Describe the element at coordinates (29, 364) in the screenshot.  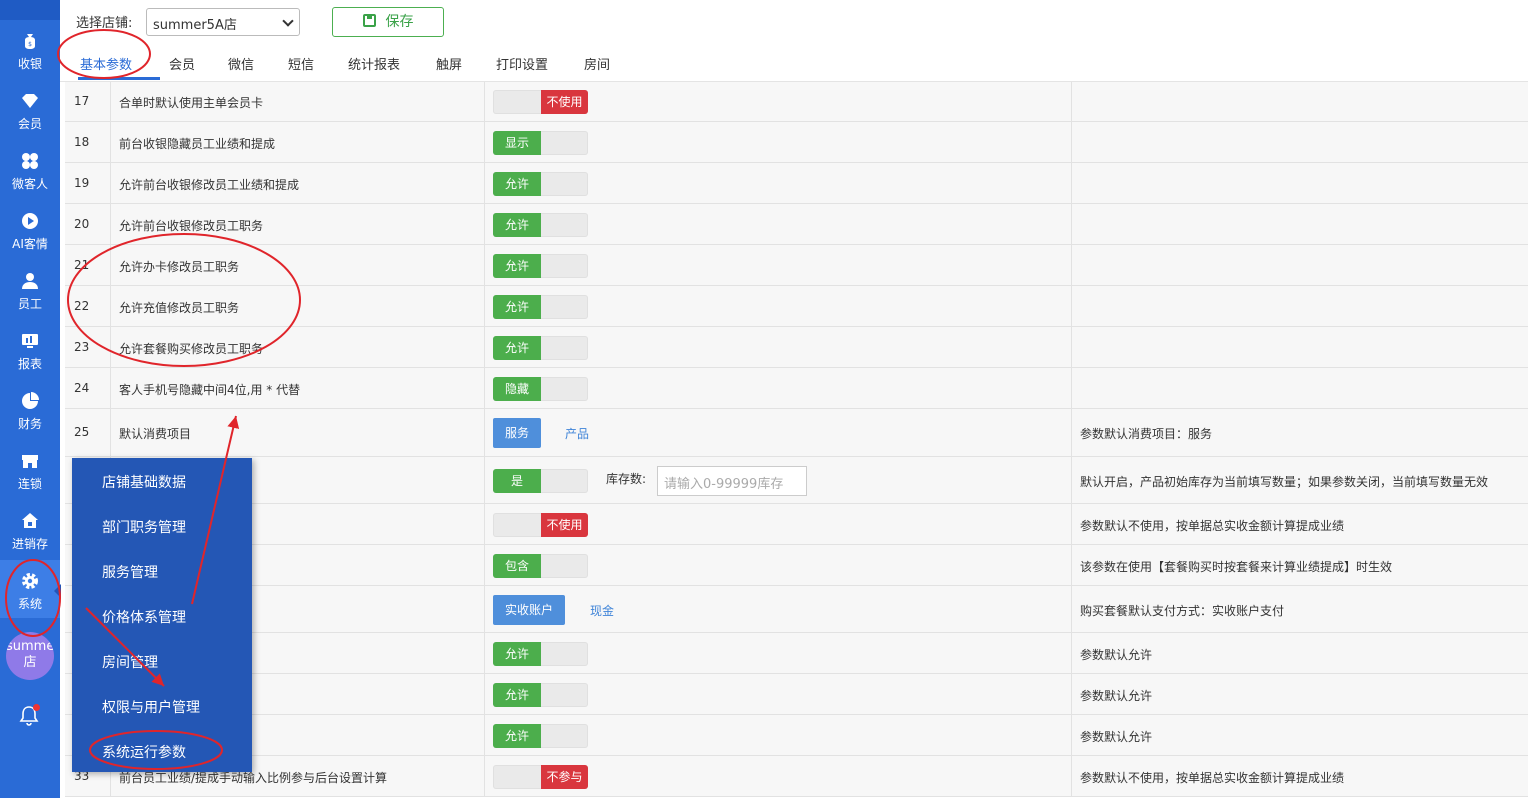
I see `sidebar-item-label: 报表` at that location.